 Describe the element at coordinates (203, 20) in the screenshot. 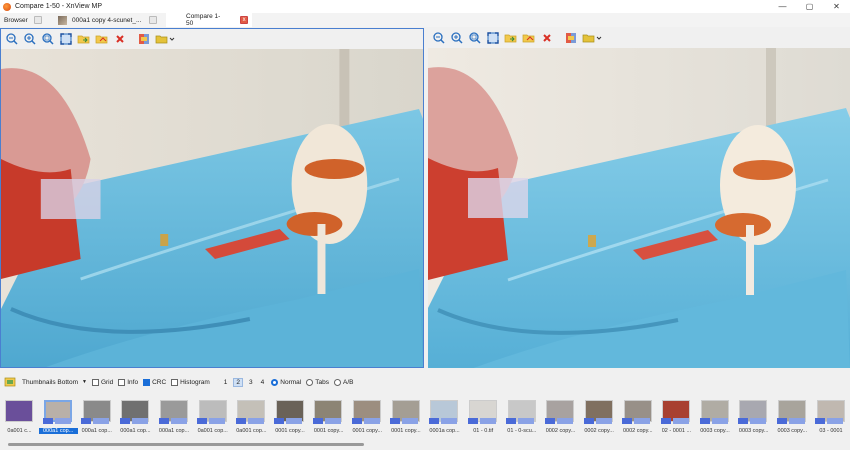

I see `tab-label: Compare 1-50` at that location.